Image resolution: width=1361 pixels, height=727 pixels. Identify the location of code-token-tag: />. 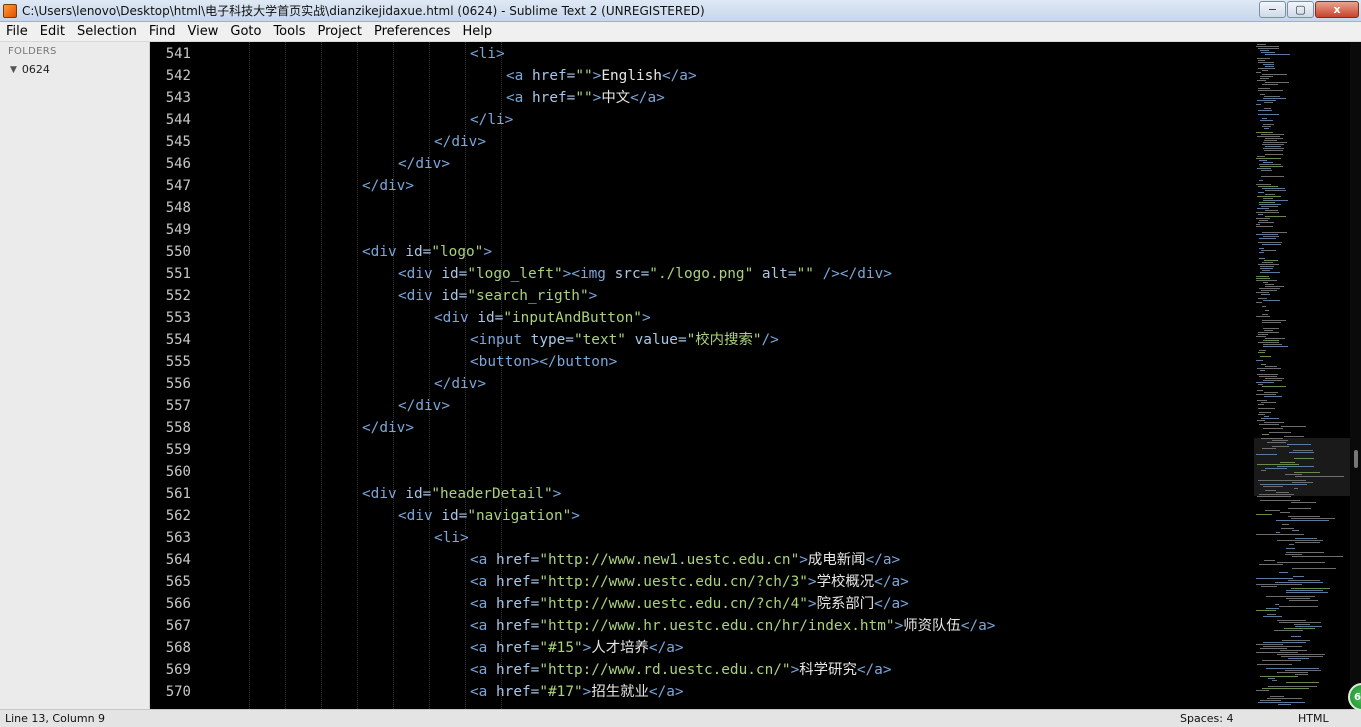
(770, 340).